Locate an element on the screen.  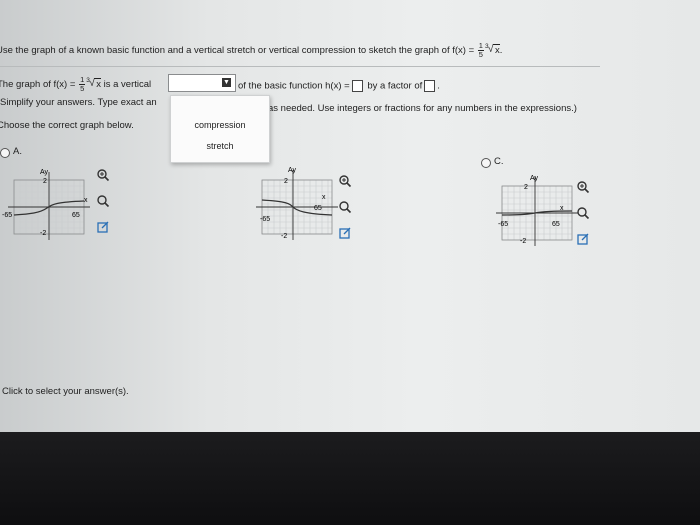
statement-lead: The graph of f(x) = 1 5 3 √ x is a vertical is located at coordinates (76, 84).